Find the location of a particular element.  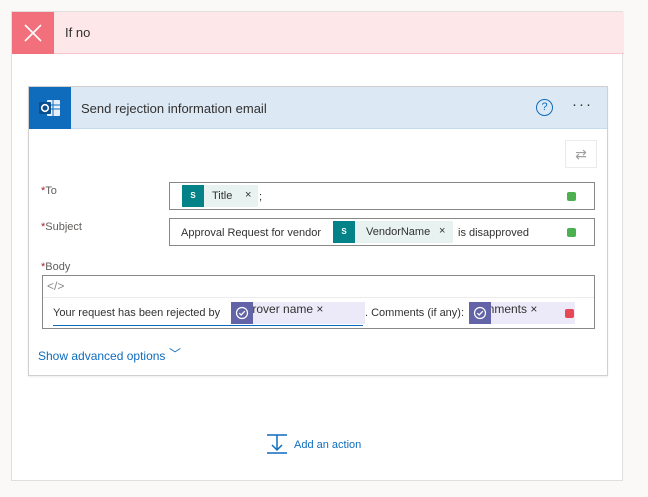

approver-name-token: Approver name × is located at coordinates (298, 313).